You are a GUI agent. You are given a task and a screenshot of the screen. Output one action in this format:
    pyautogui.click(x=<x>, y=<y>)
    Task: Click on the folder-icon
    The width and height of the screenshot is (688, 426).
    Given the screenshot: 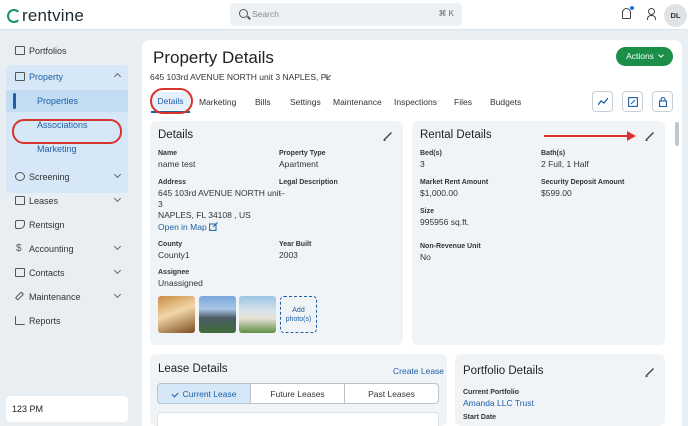 What is the action you would take?
    pyautogui.click(x=20, y=50)
    